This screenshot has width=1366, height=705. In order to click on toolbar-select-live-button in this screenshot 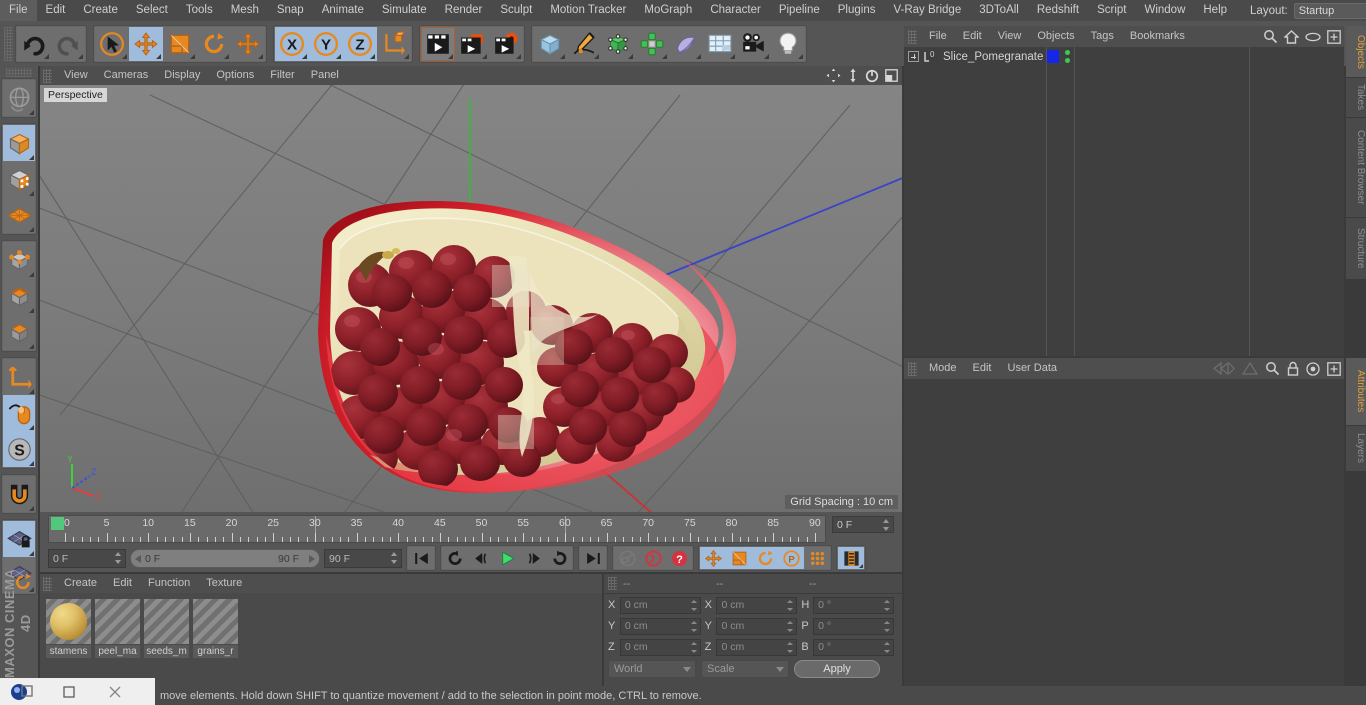, I will do `click(112, 43)`.